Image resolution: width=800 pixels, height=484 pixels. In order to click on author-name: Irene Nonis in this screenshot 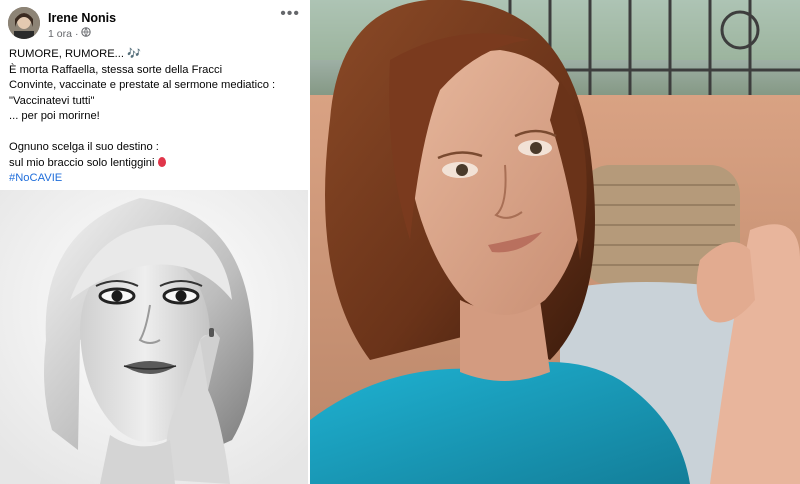, I will do `click(82, 18)`.